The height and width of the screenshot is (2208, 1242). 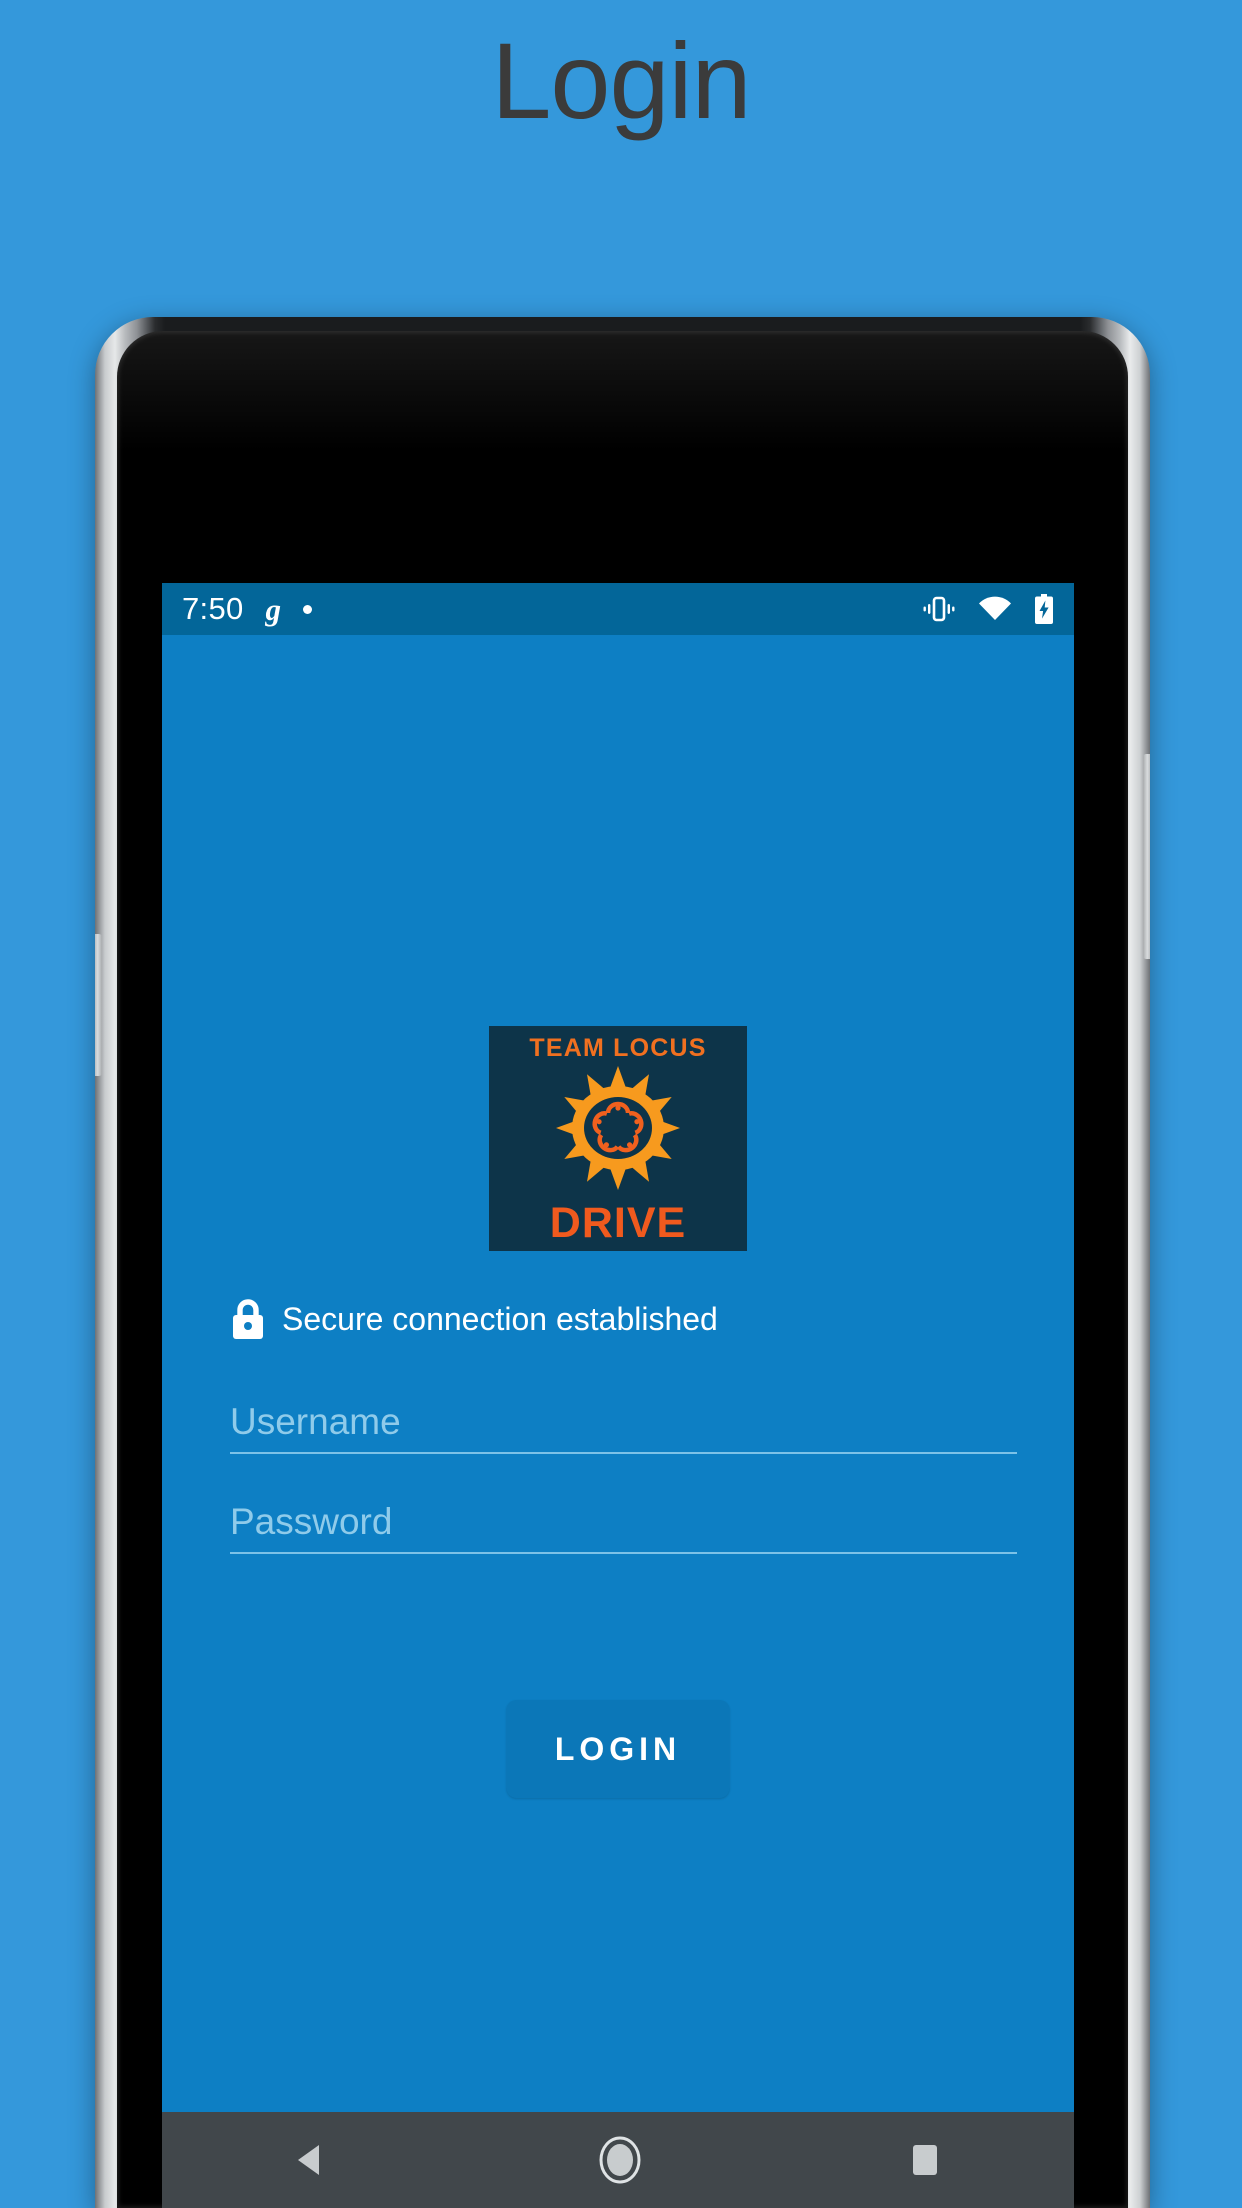 What do you see at coordinates (1044, 609) in the screenshot?
I see `battery-charging-icon` at bounding box center [1044, 609].